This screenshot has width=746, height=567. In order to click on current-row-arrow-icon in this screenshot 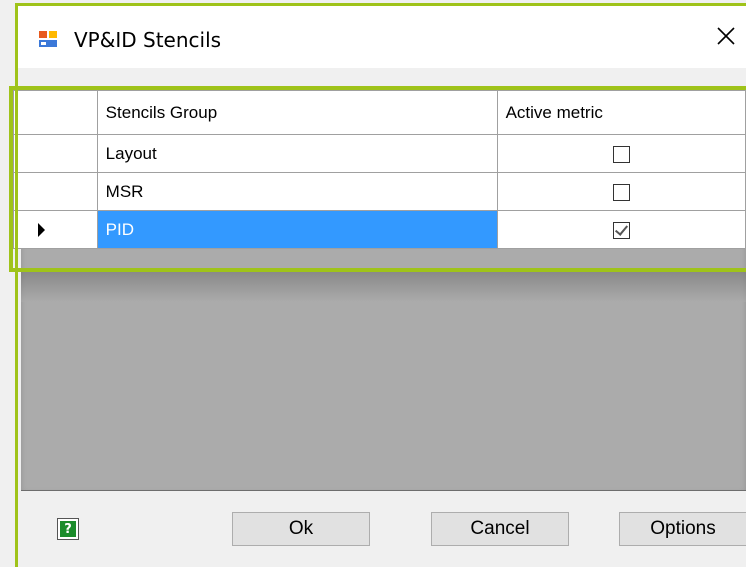, I will do `click(41, 229)`.